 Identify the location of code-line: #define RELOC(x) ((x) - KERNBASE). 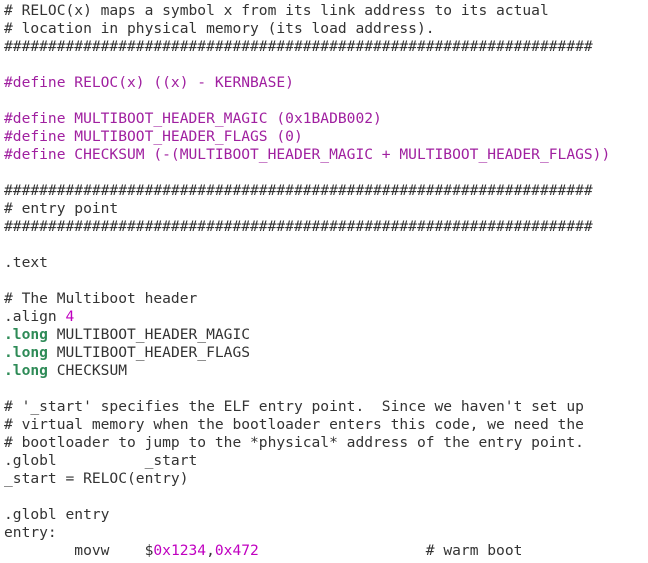
(149, 83).